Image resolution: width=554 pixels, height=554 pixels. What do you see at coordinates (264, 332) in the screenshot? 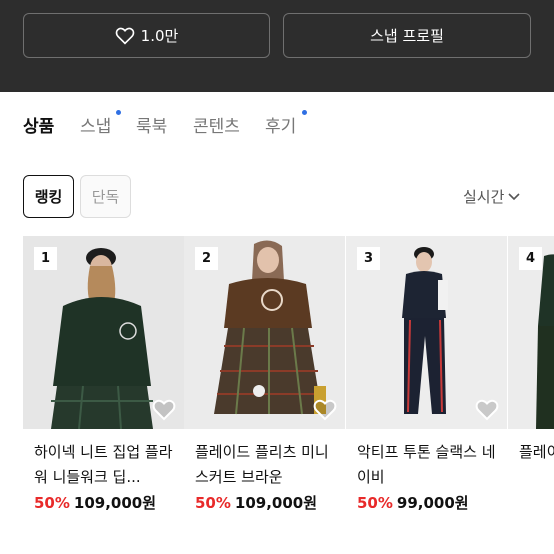
I see `product-image: 2` at bounding box center [264, 332].